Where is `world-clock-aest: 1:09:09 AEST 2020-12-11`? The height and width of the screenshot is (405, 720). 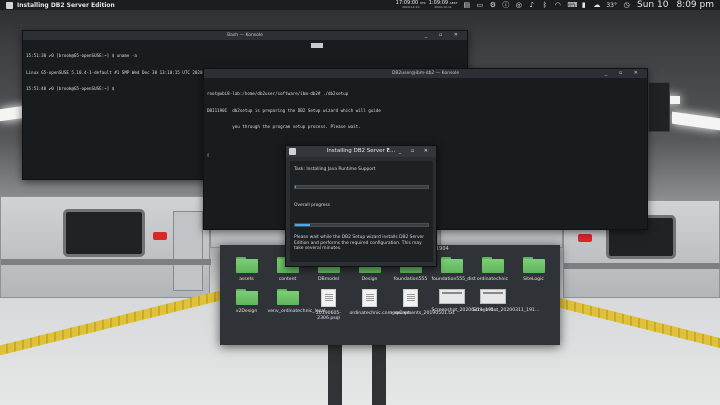
world-clock-aest: 1:09:09 AEST 2020-12-11 is located at coordinates (443, 5).